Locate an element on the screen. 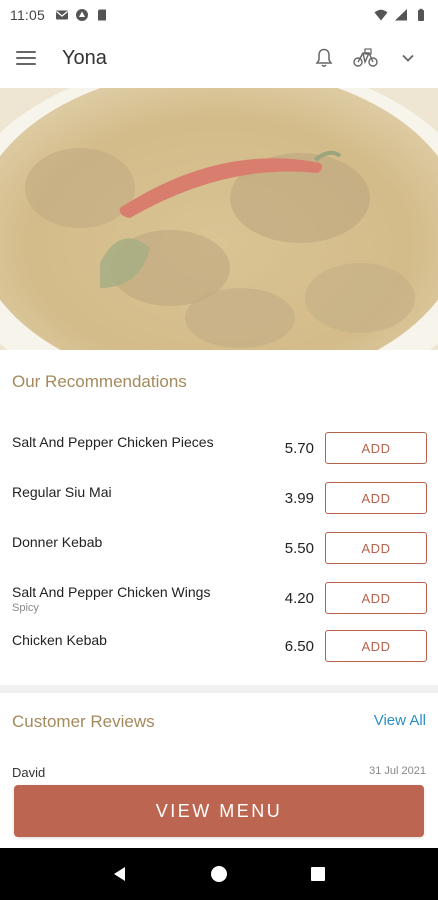  google-drive-icon is located at coordinates (82, 15).